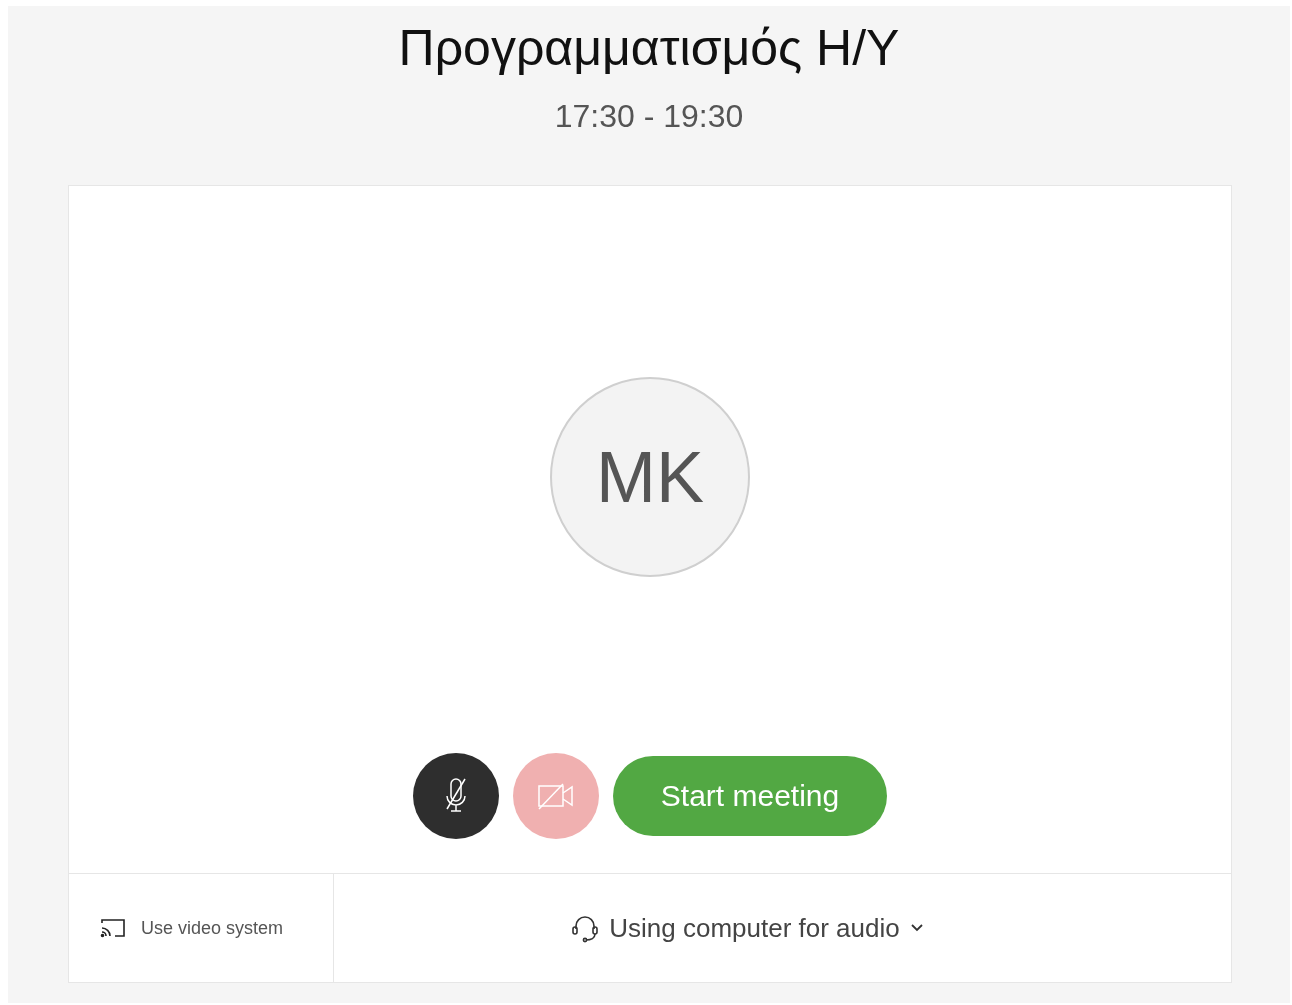  What do you see at coordinates (747, 928) in the screenshot?
I see `audio-dropdown: Using computer for audio` at bounding box center [747, 928].